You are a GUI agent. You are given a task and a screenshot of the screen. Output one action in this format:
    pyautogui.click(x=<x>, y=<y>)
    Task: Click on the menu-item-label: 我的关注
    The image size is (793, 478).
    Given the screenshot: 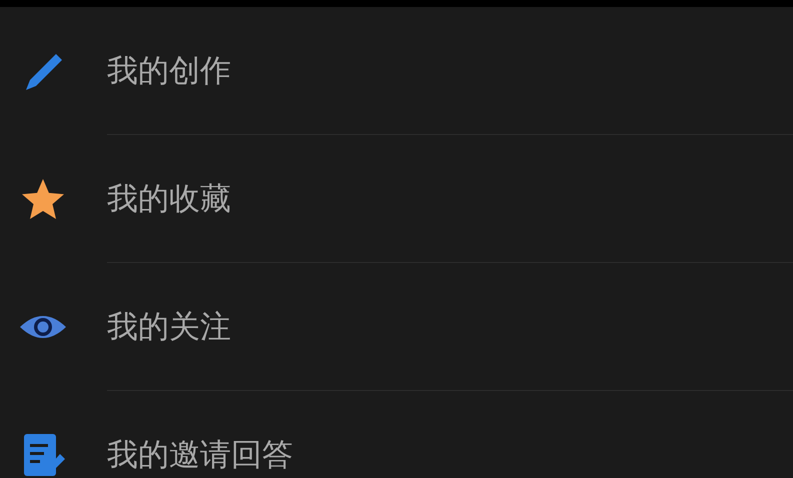 What is the action you would take?
    pyautogui.click(x=169, y=327)
    